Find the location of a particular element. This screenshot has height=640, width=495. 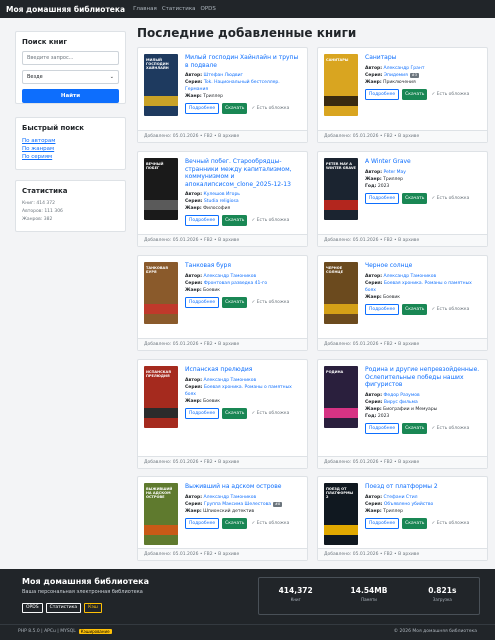

book-cover: Черное солнце is located at coordinates (341, 293).